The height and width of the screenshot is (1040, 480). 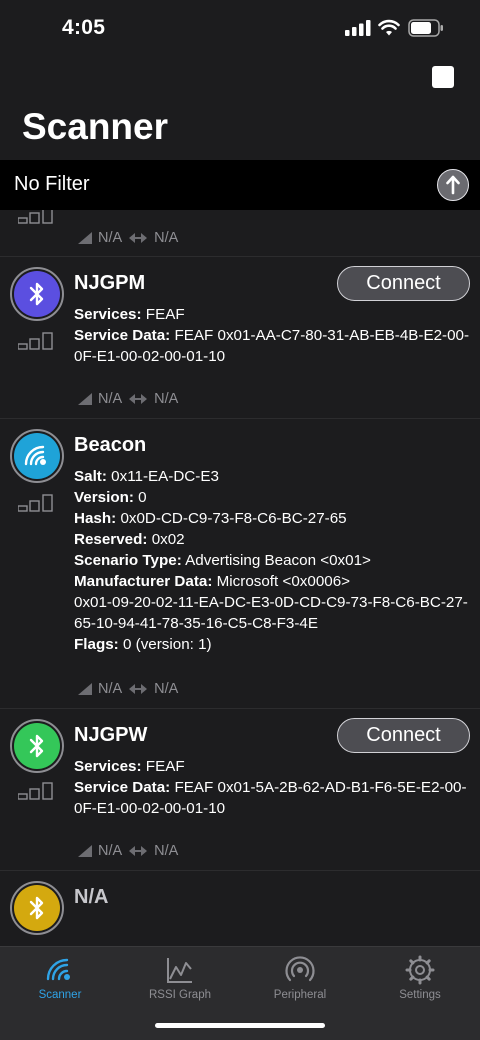 I want to click on tab-label: Peripheral, so click(x=300, y=995).